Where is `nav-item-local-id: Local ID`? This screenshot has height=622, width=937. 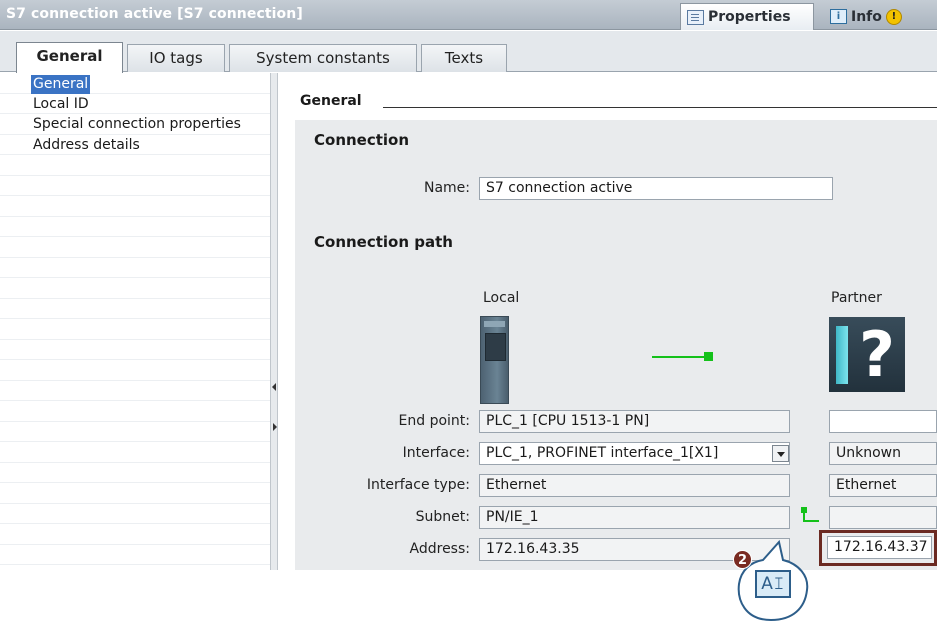
nav-item-local-id: Local ID is located at coordinates (61, 104).